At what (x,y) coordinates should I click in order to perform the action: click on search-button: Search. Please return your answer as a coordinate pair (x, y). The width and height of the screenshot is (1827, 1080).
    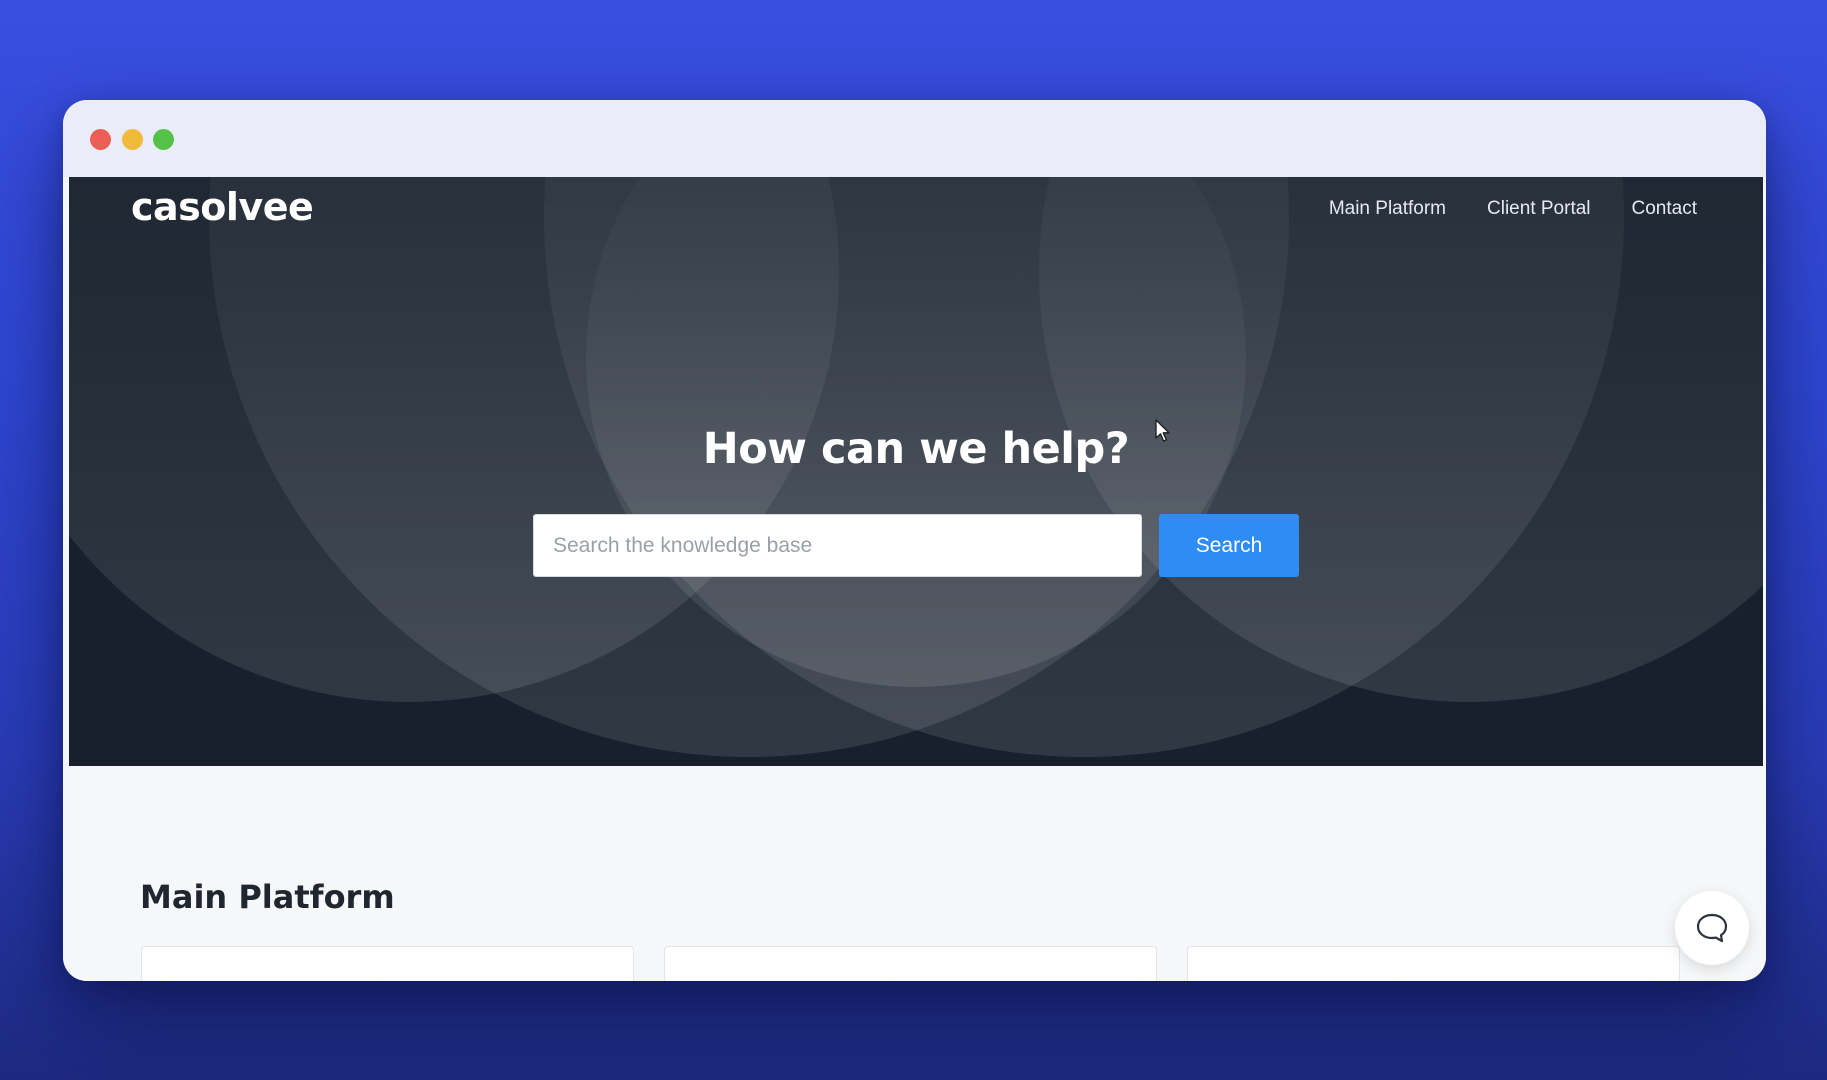
    Looking at the image, I should click on (1229, 545).